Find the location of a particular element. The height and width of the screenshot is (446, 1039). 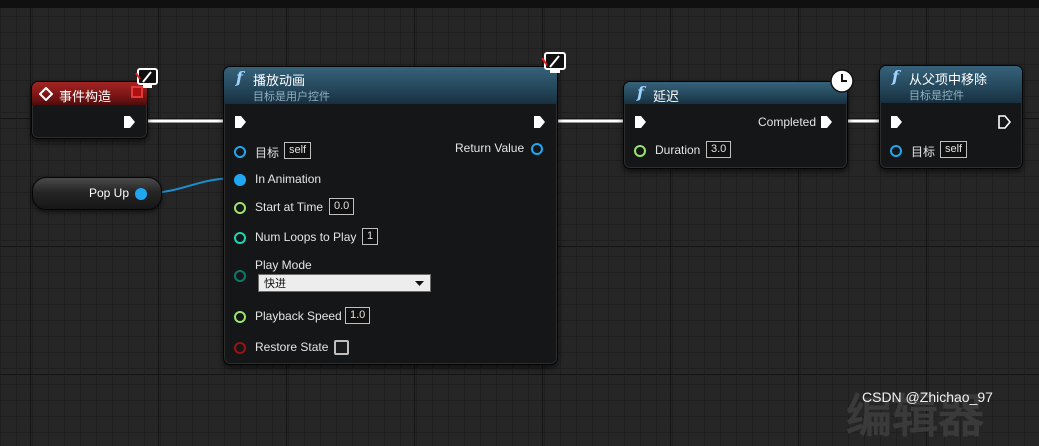

play-num-loops-input: 1 is located at coordinates (370, 236).